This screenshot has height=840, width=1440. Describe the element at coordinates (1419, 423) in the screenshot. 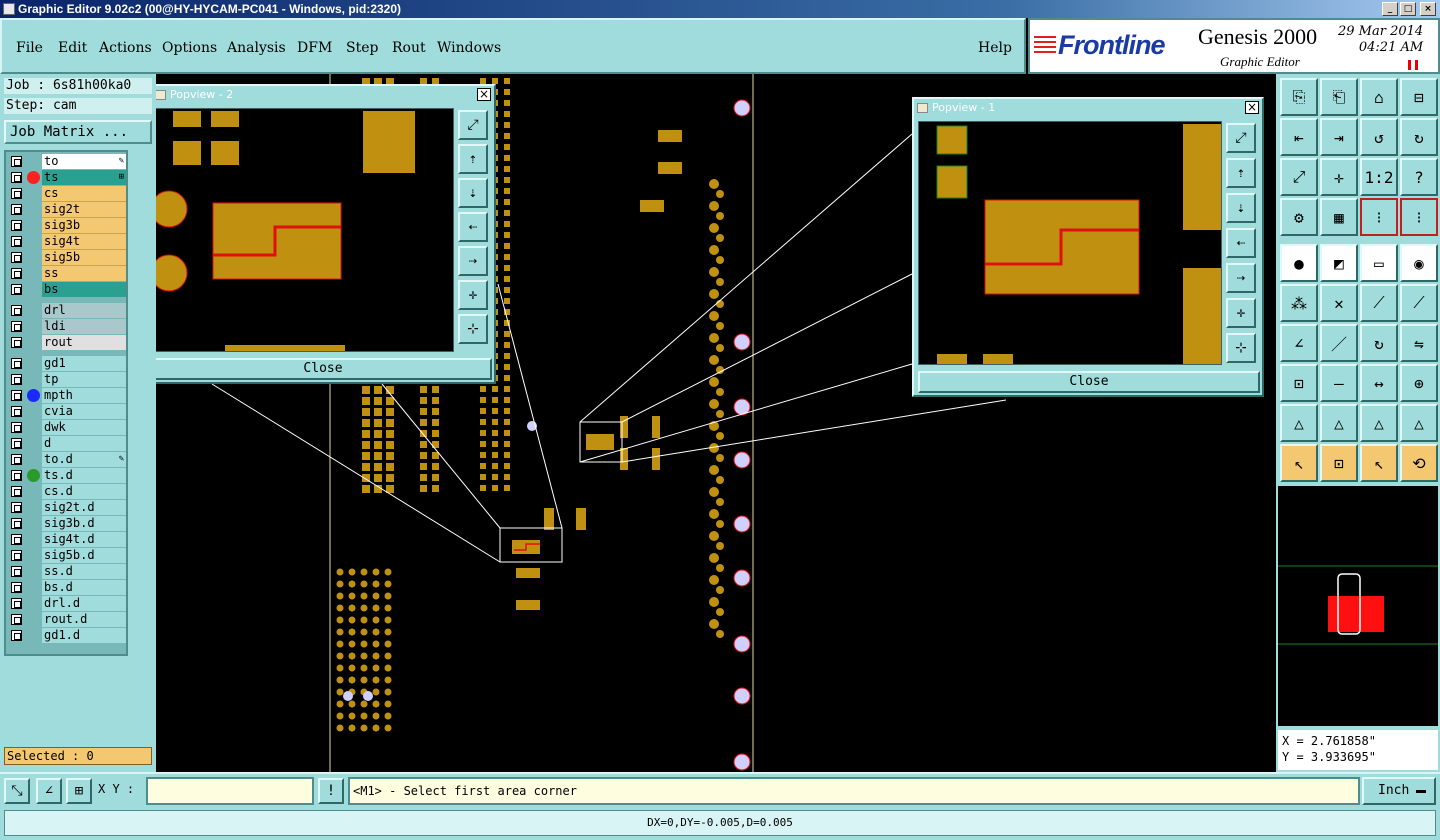

I see `triangle-4-icon: △` at that location.